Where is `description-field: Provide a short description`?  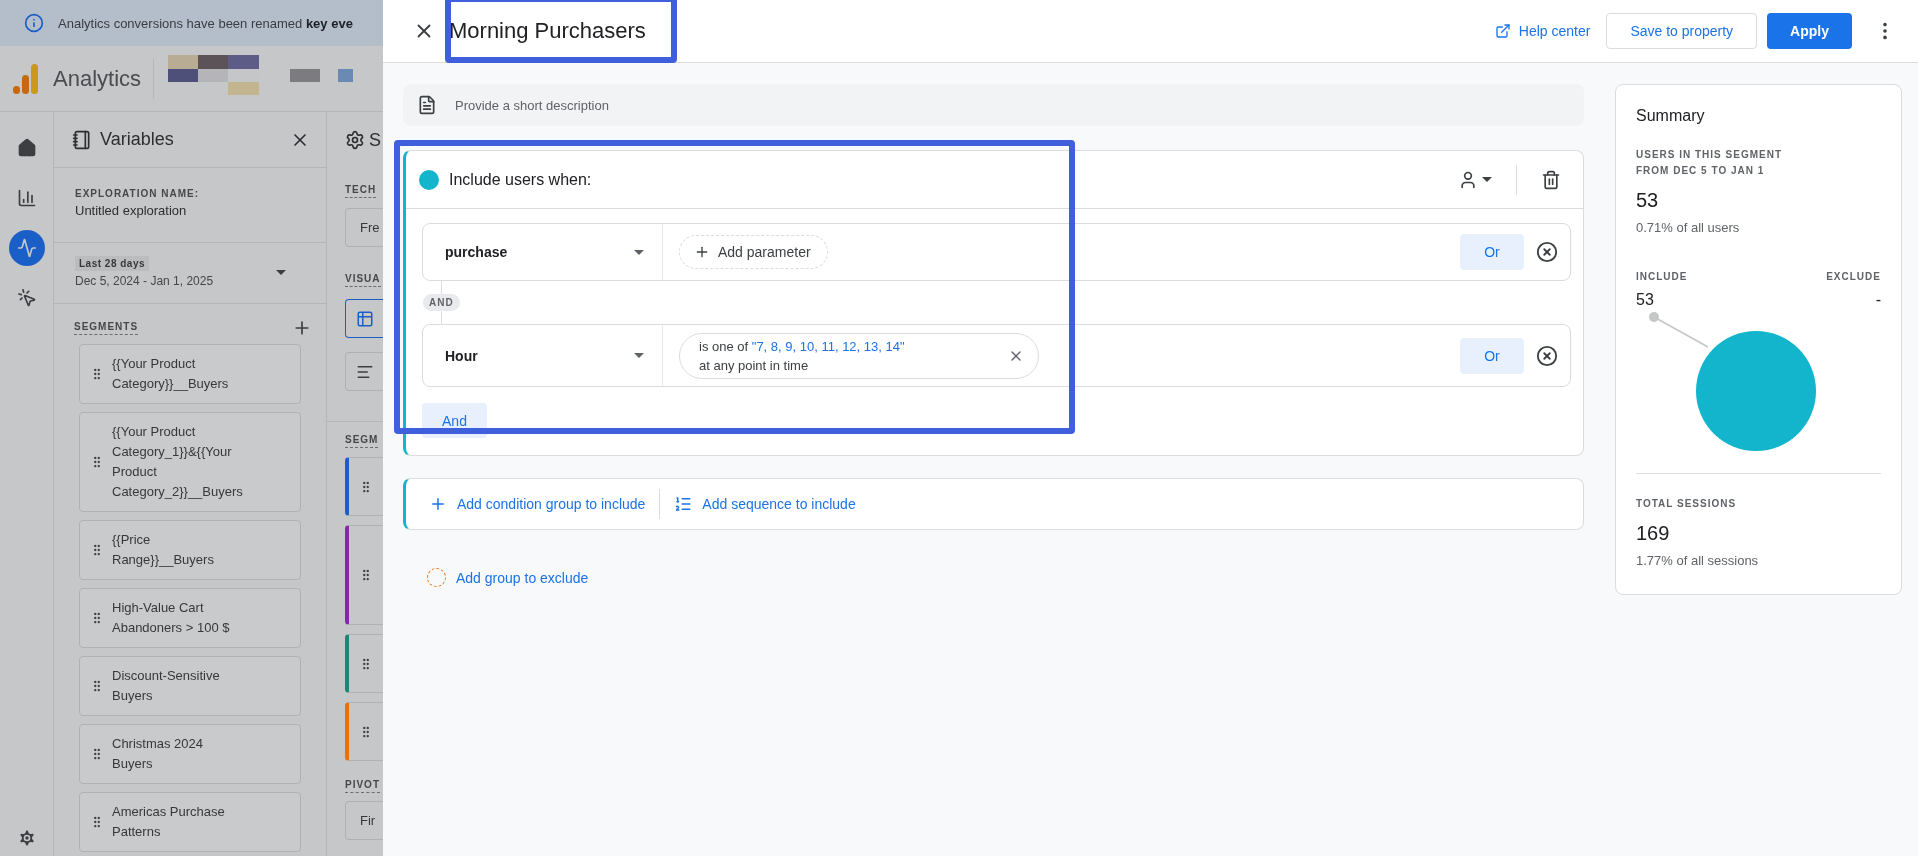
description-field: Provide a short description is located at coordinates (993, 105).